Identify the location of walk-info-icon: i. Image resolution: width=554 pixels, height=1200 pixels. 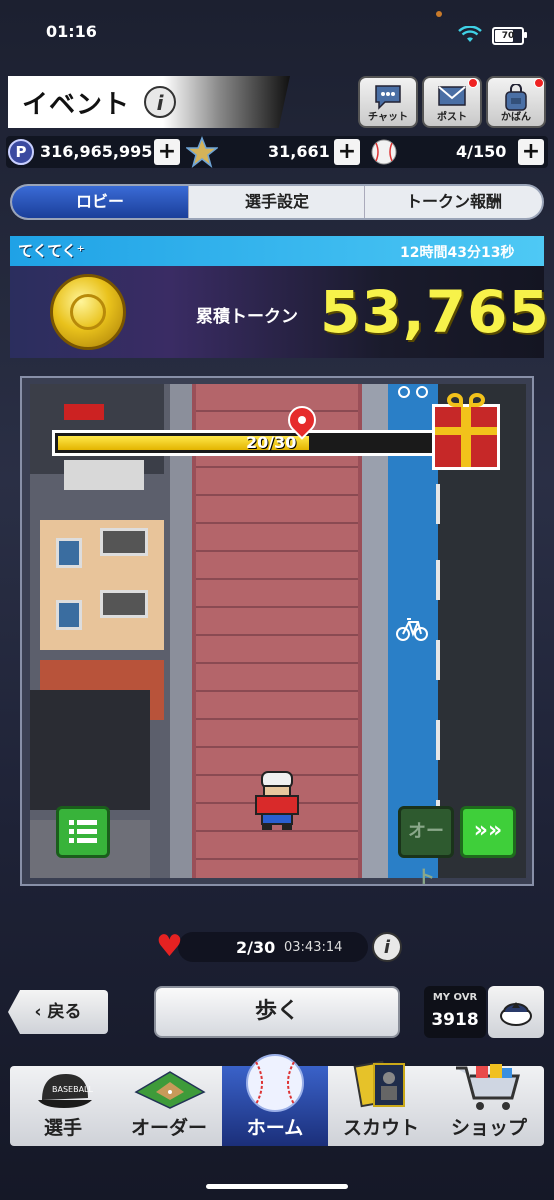
(387, 947).